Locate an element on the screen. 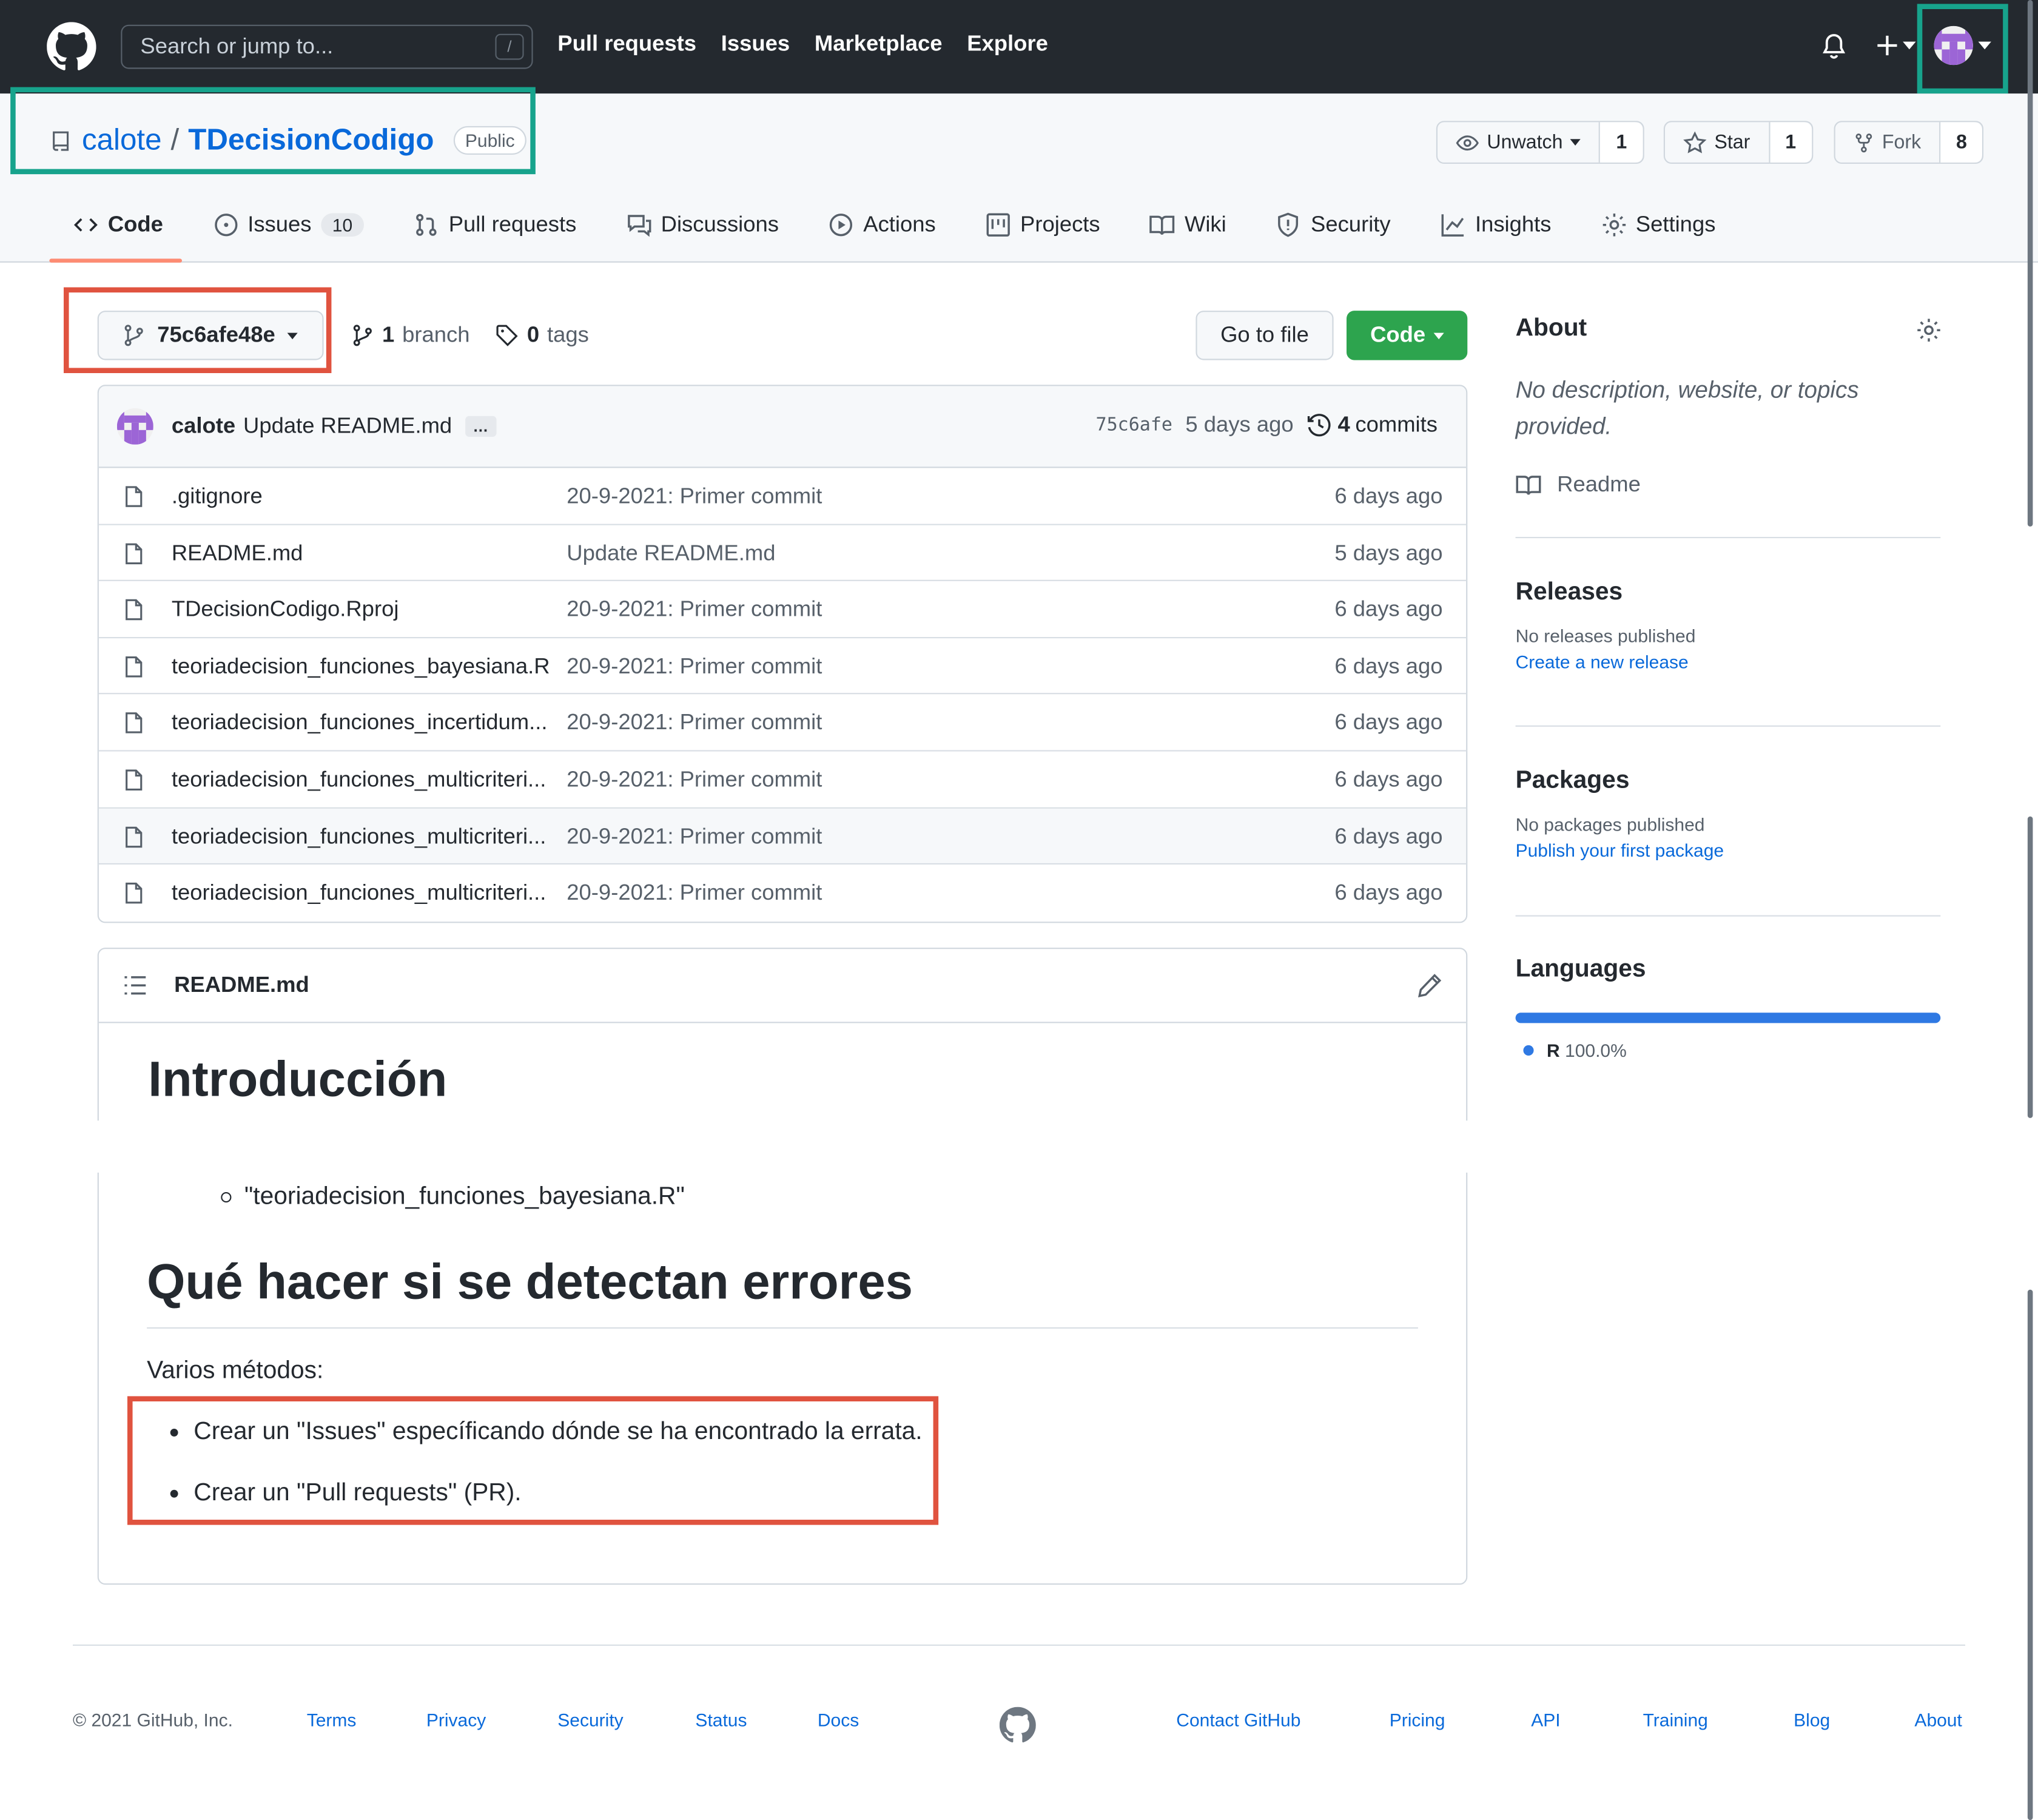 The width and height of the screenshot is (2038, 1820). sub-bullet-text: "teoriadecision_funciones_bayesiana.R" is located at coordinates (464, 1196).